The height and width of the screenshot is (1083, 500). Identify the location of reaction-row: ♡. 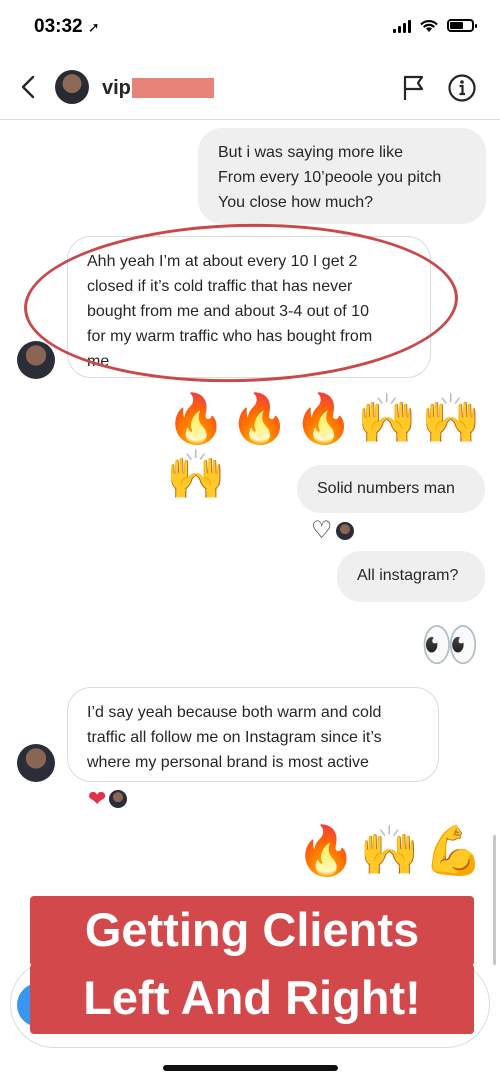
(333, 530).